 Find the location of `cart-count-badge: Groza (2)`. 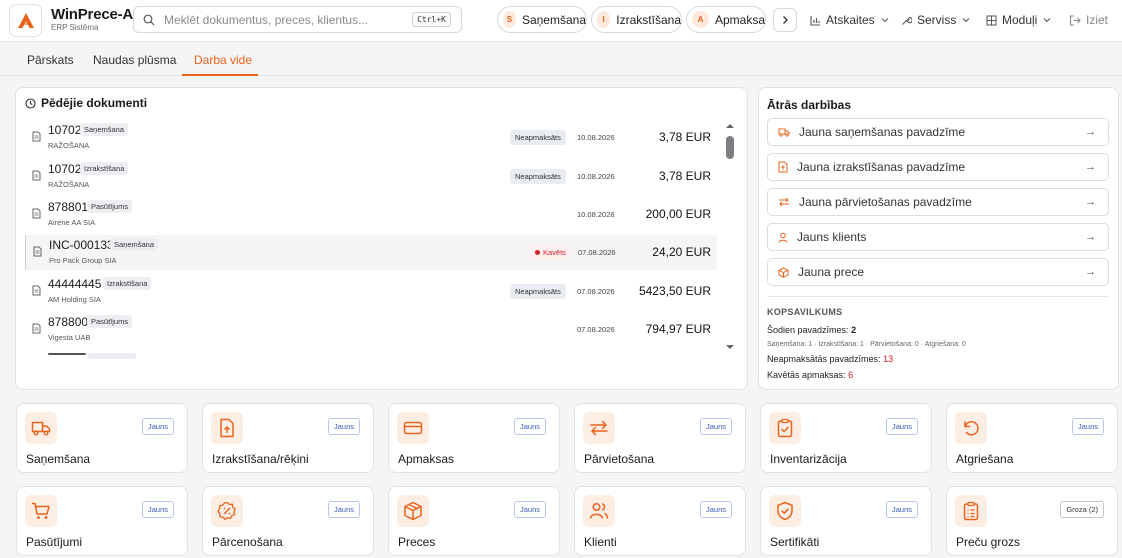

cart-count-badge: Groza (2) is located at coordinates (1082, 509).